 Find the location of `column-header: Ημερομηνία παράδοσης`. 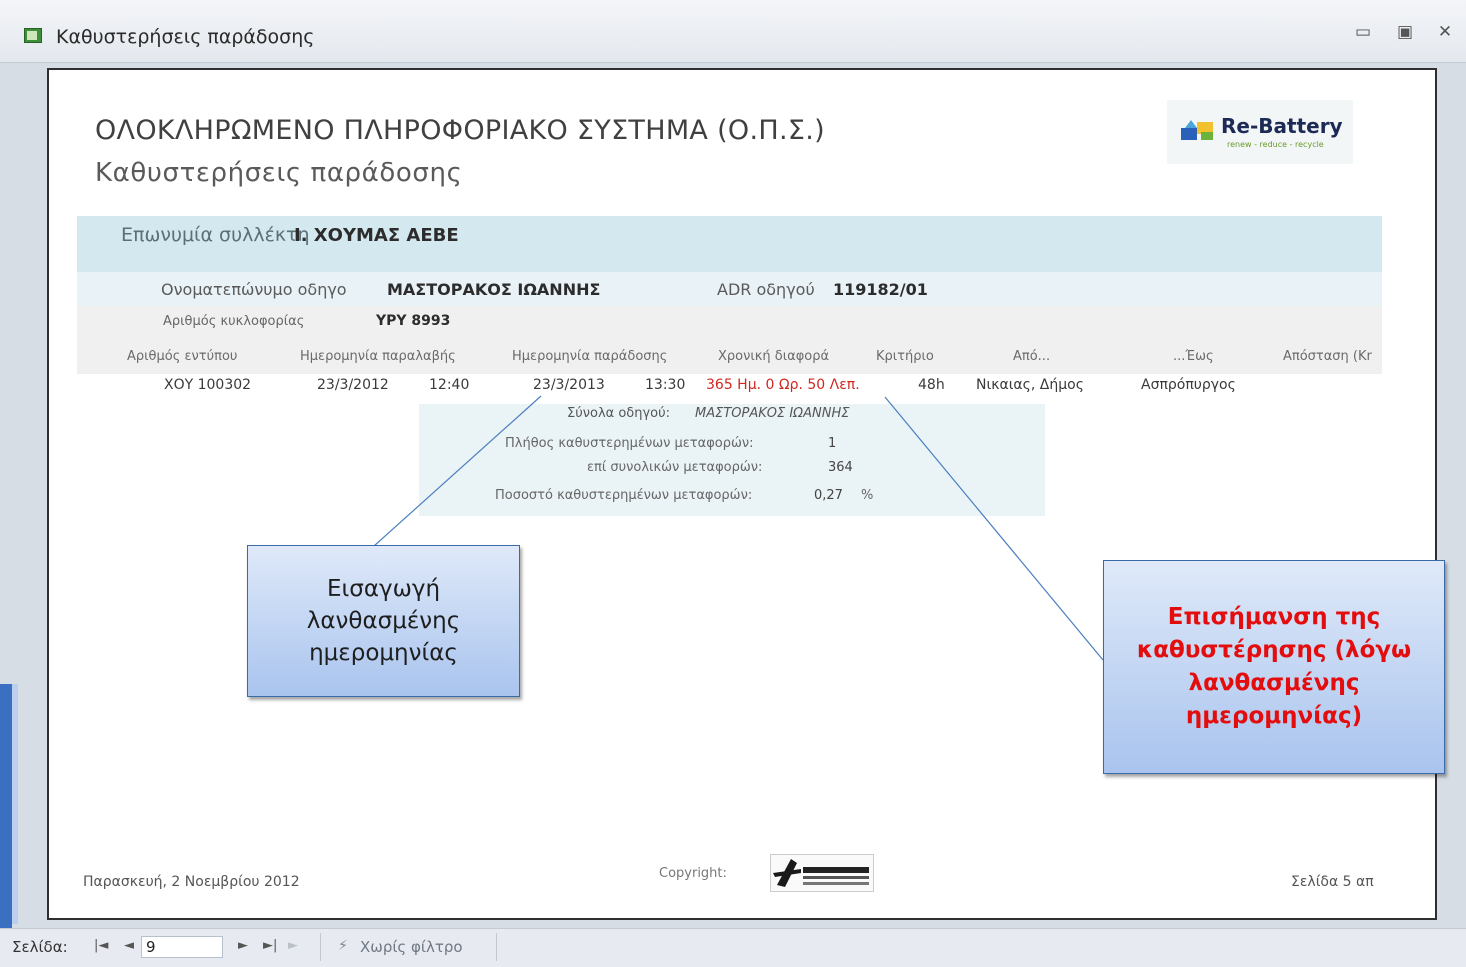

column-header: Ημερομηνία παράδοσης is located at coordinates (590, 356).